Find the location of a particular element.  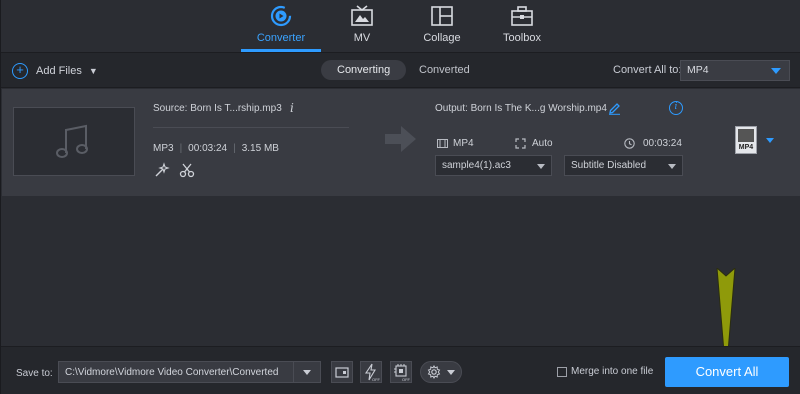

tab-converting: Converting is located at coordinates (364, 70).